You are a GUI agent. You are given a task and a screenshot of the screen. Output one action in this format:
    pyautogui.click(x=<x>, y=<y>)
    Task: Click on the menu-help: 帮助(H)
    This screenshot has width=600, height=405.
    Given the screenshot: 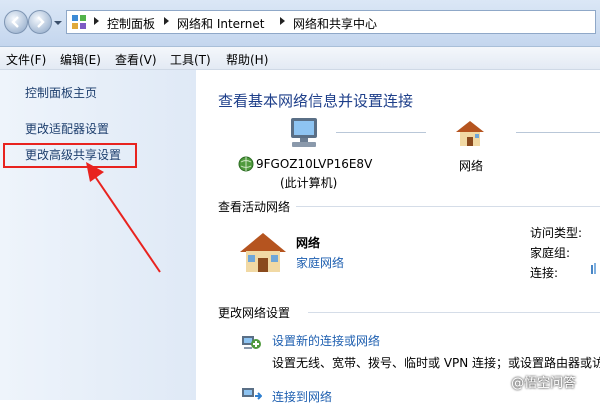 What is the action you would take?
    pyautogui.click(x=247, y=59)
    